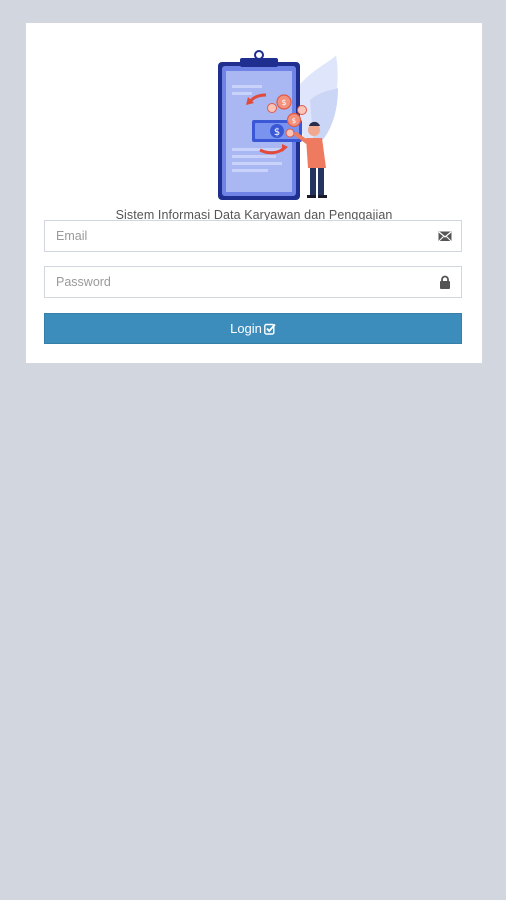 This screenshot has height=900, width=506. I want to click on payroll-illustration: $ $ $, so click(278, 125).